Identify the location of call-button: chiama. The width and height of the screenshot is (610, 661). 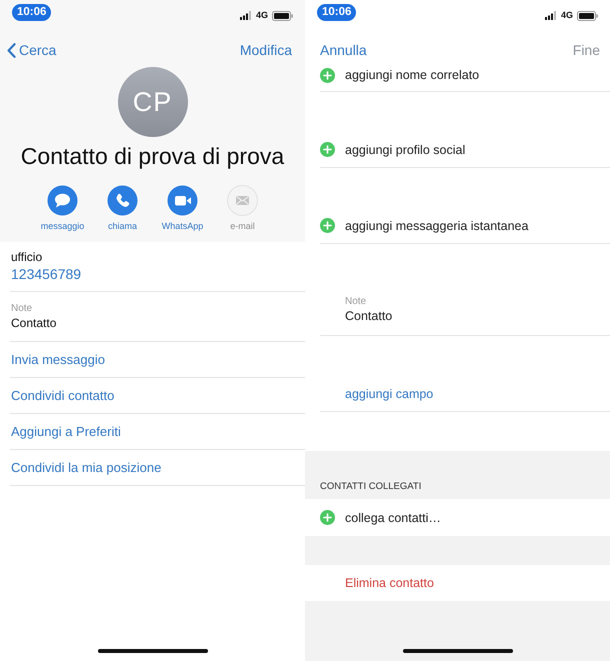
(122, 208).